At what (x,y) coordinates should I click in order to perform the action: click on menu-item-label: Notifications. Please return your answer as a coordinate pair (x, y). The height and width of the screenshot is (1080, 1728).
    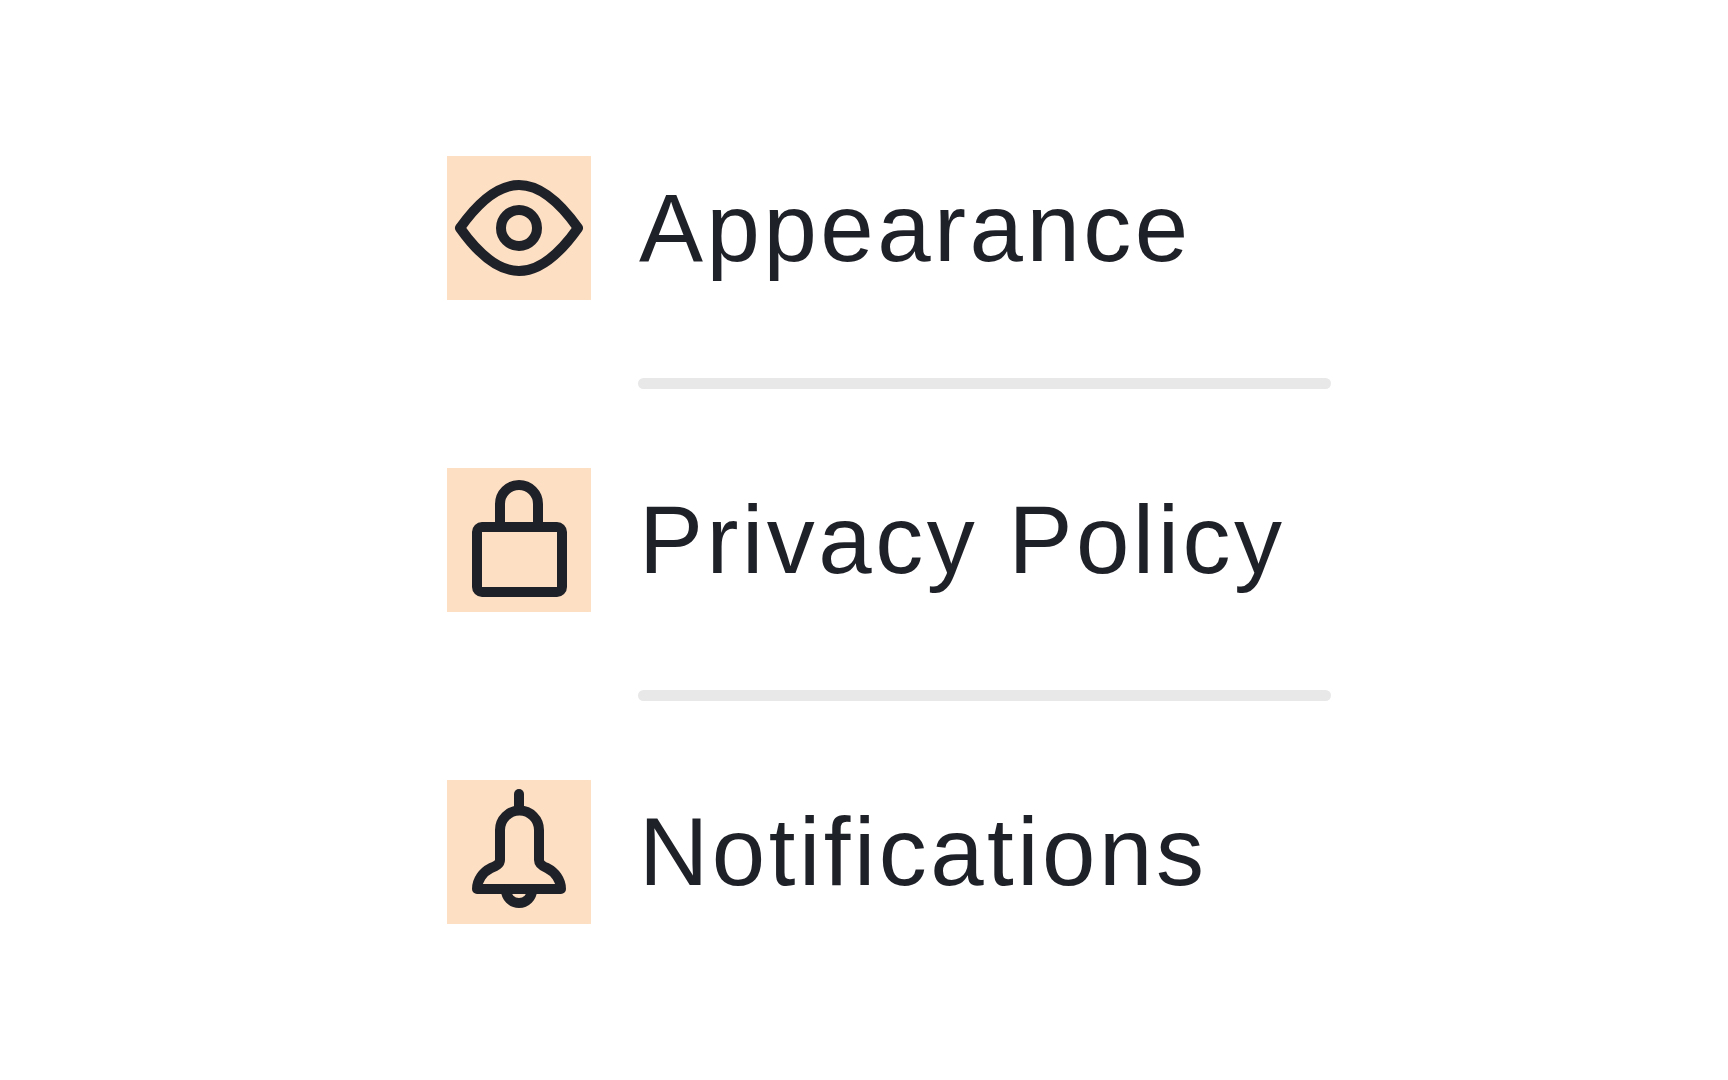
    Looking at the image, I should click on (923, 852).